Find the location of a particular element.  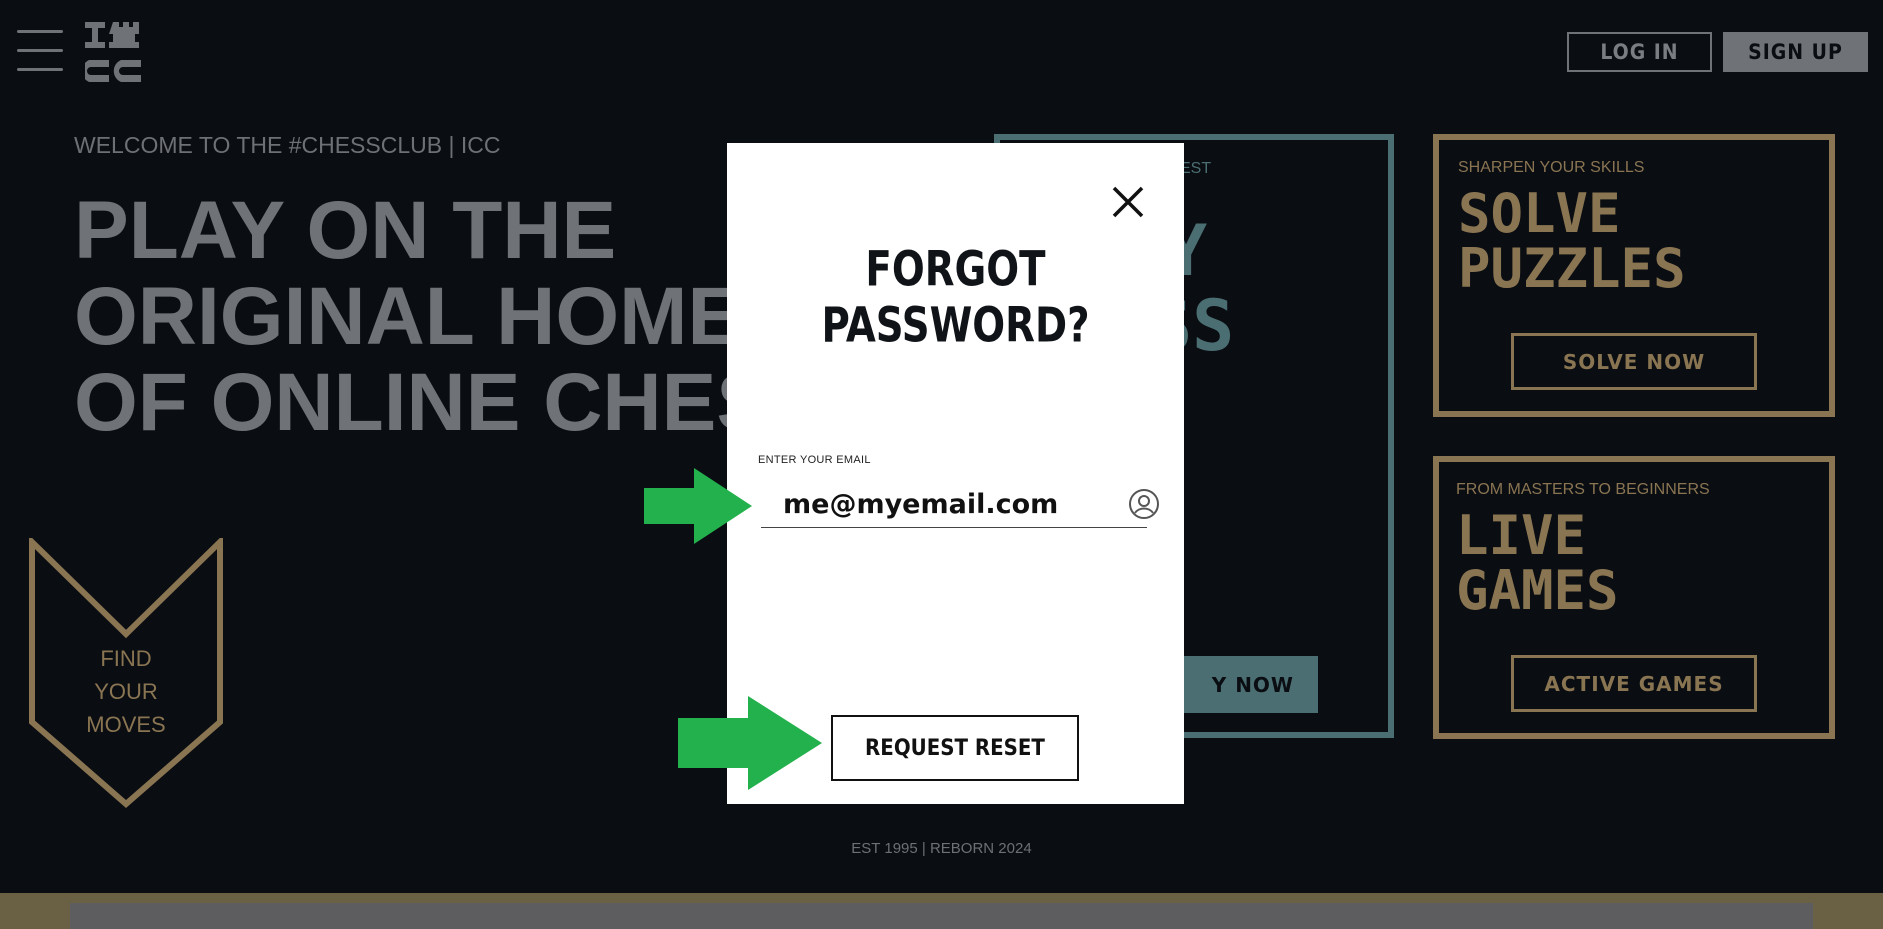

email-input is located at coordinates (954, 505).